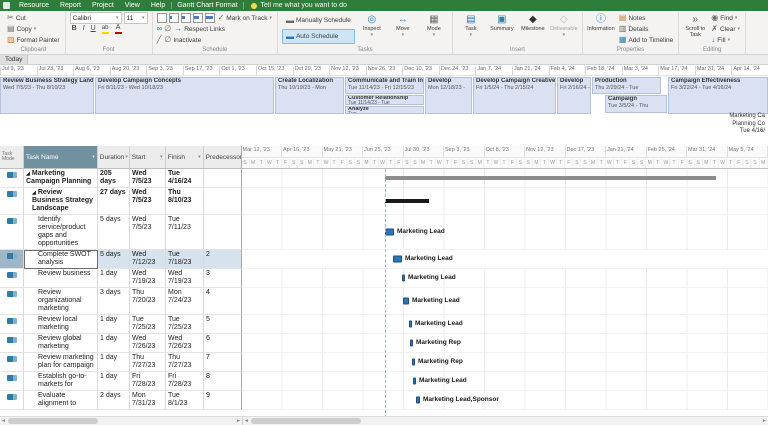 Image resolution: width=768 pixels, height=425 pixels. I want to click on task-name-cell: Review marketing plan for campaign, so click(61, 362).